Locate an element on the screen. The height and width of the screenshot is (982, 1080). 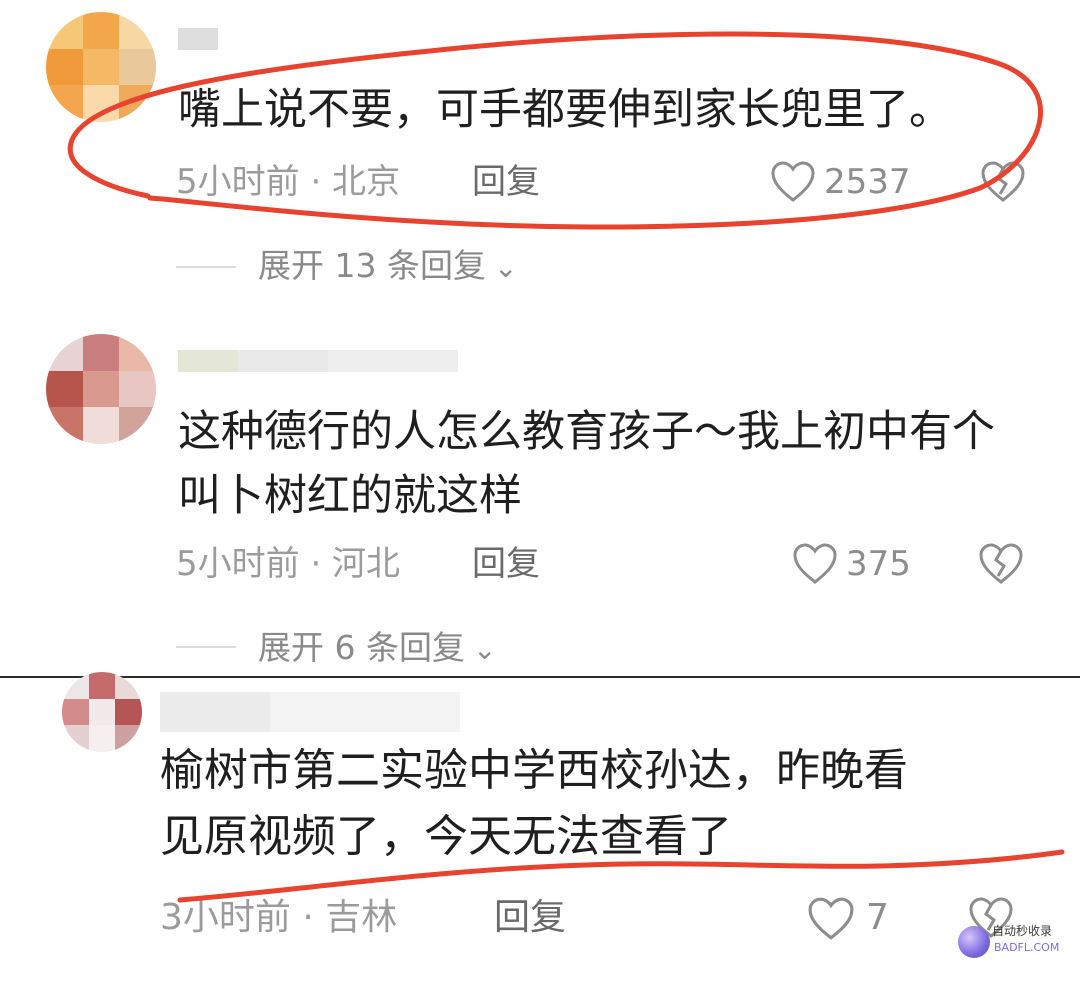
watermark-domain: BADFL.COM is located at coordinates (1027, 947).